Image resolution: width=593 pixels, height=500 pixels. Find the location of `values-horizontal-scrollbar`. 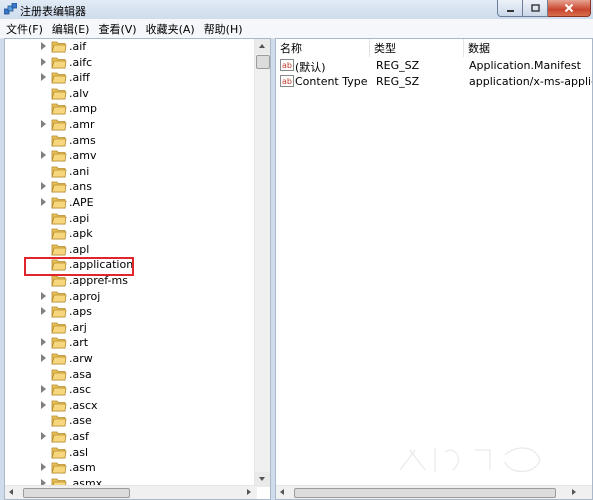

values-horizontal-scrollbar is located at coordinates (434, 492).